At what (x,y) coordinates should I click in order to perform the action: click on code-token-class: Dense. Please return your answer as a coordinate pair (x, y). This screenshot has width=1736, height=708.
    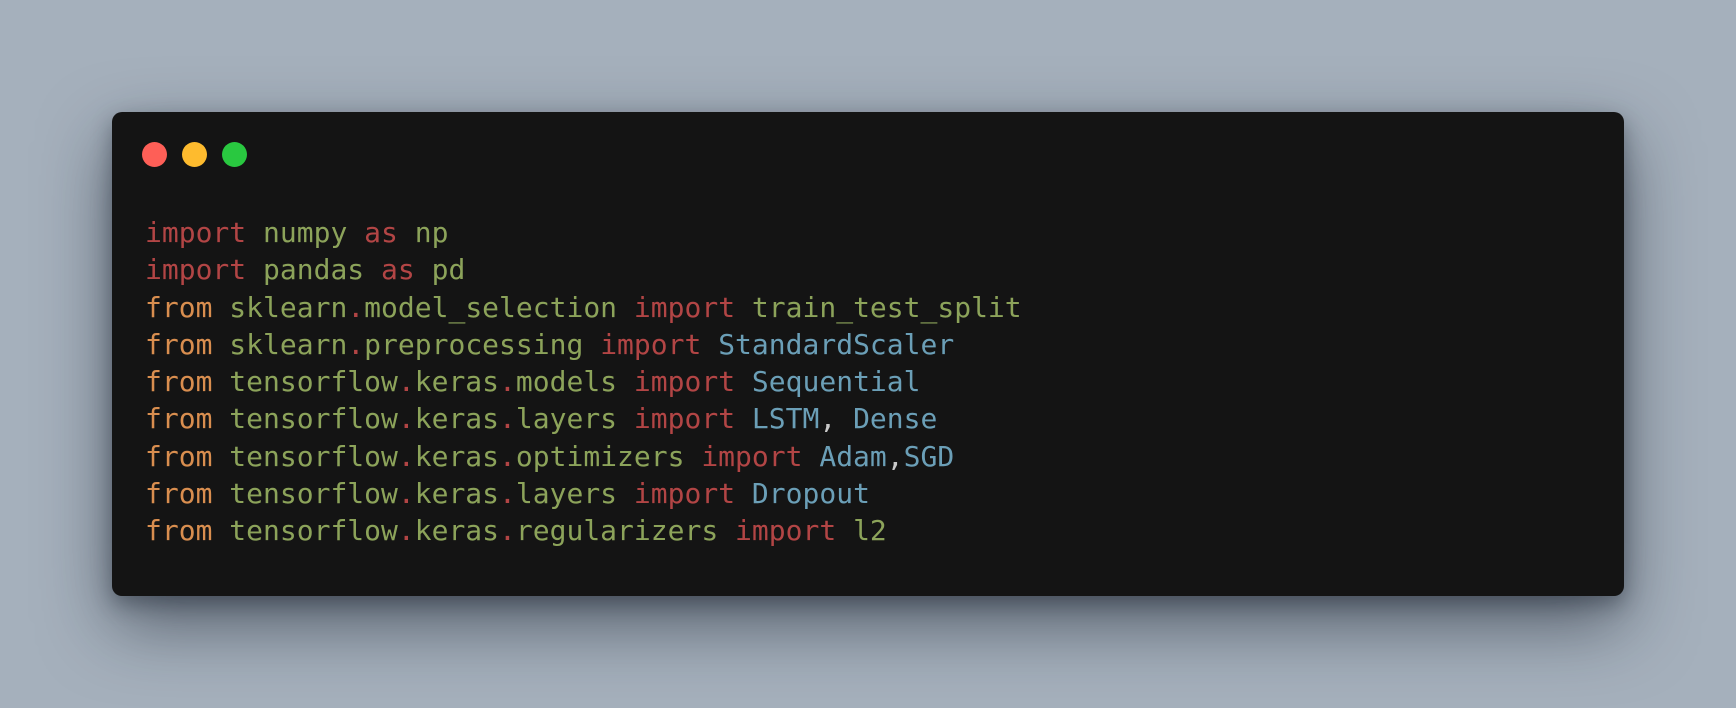
    Looking at the image, I should click on (895, 419).